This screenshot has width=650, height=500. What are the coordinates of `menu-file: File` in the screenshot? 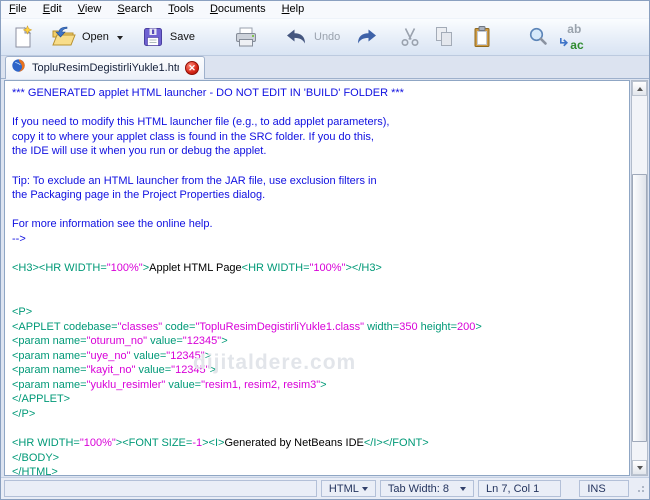 It's located at (18, 9).